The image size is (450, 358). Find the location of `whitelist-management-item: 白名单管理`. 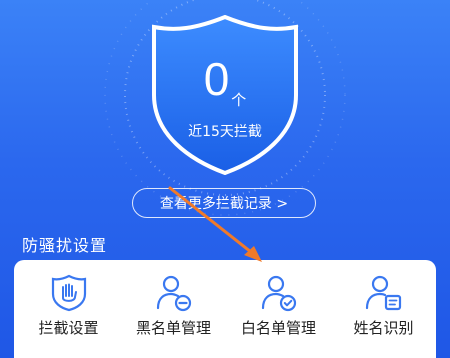

whitelist-management-item: 白名单管理 is located at coordinates (278, 309).